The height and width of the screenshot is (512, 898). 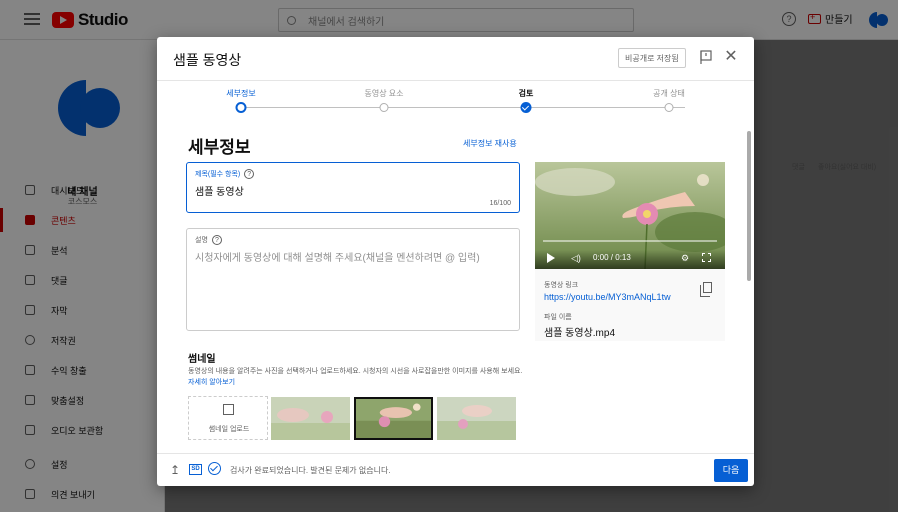 I want to click on title-value: 샘플 동영상, so click(x=219, y=190).